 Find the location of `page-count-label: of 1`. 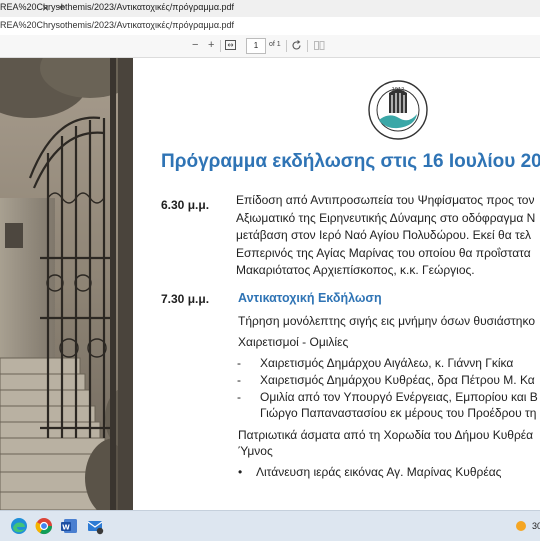

page-count-label: of 1 is located at coordinates (275, 44).